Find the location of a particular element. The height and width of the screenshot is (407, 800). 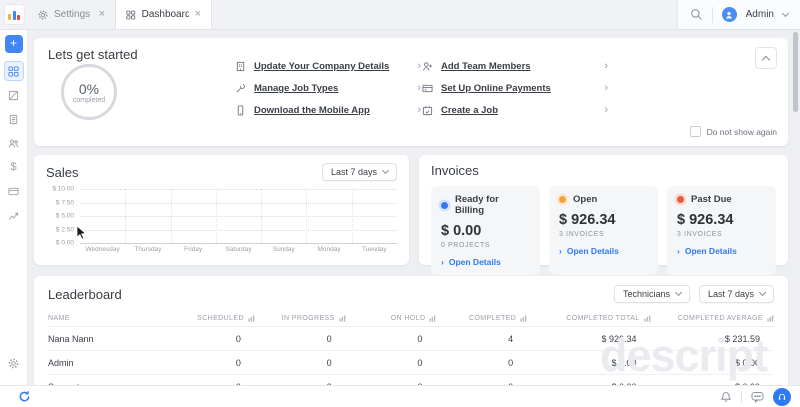

job-icon is located at coordinates (427, 111).